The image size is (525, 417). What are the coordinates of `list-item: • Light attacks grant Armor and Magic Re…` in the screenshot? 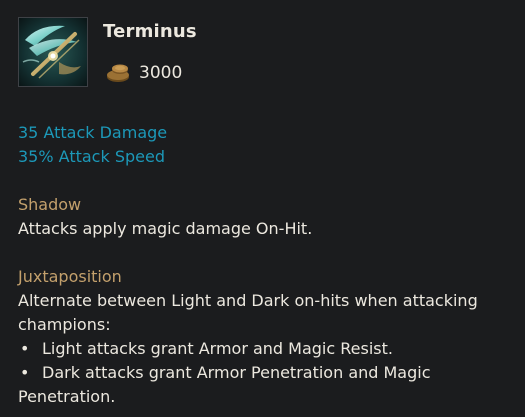 It's located at (248, 349).